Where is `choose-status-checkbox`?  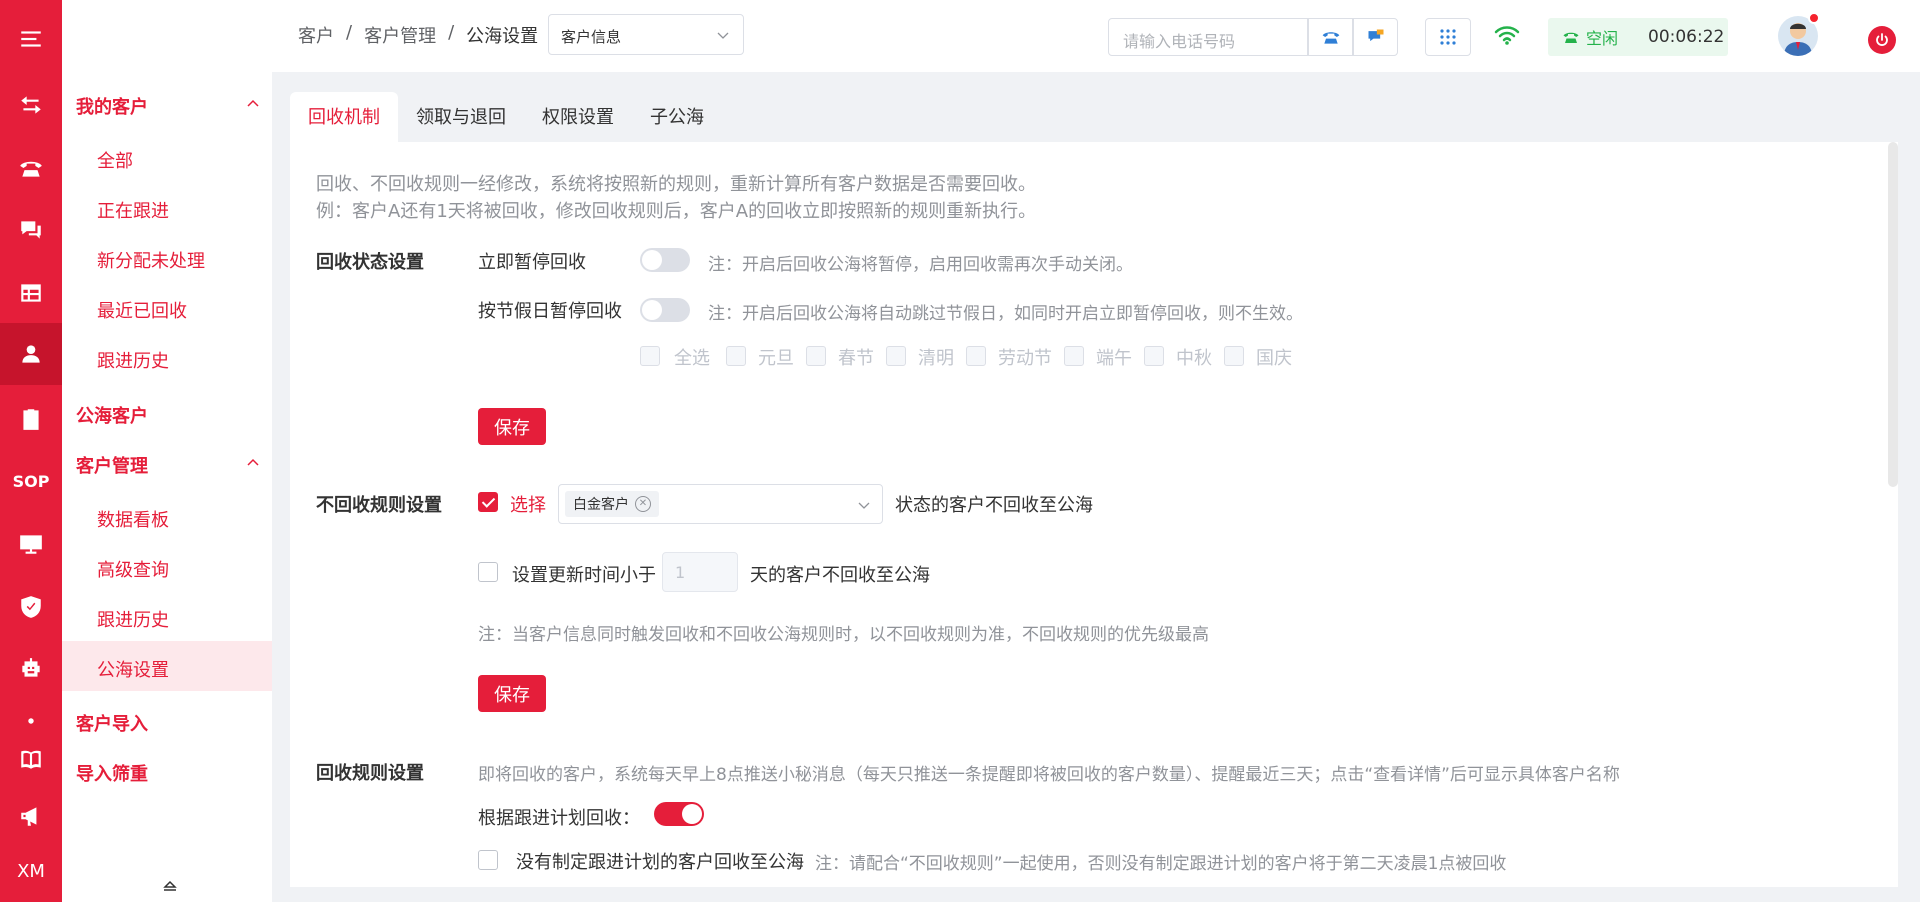
choose-status-checkbox is located at coordinates (488, 502).